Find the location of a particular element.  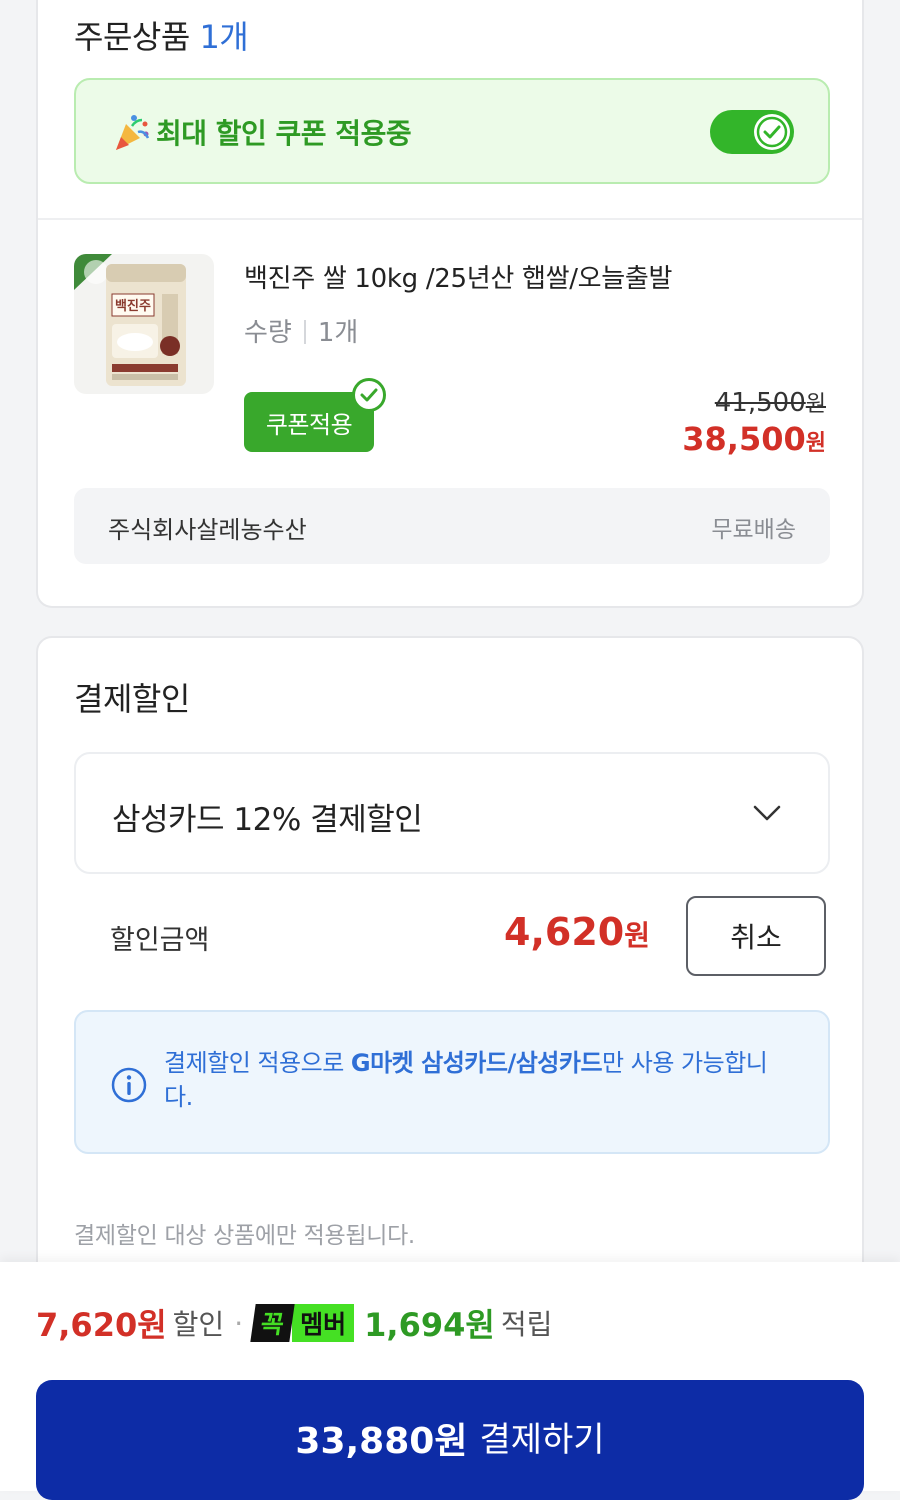

shipping-info: 무료배송 is located at coordinates (753, 530).